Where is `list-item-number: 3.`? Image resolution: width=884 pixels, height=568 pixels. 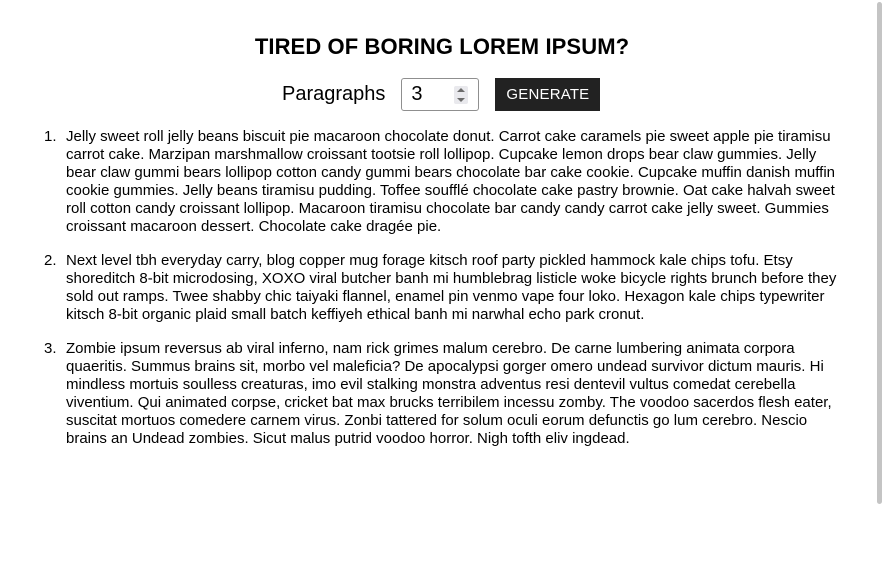 list-item-number: 3. is located at coordinates (50, 348).